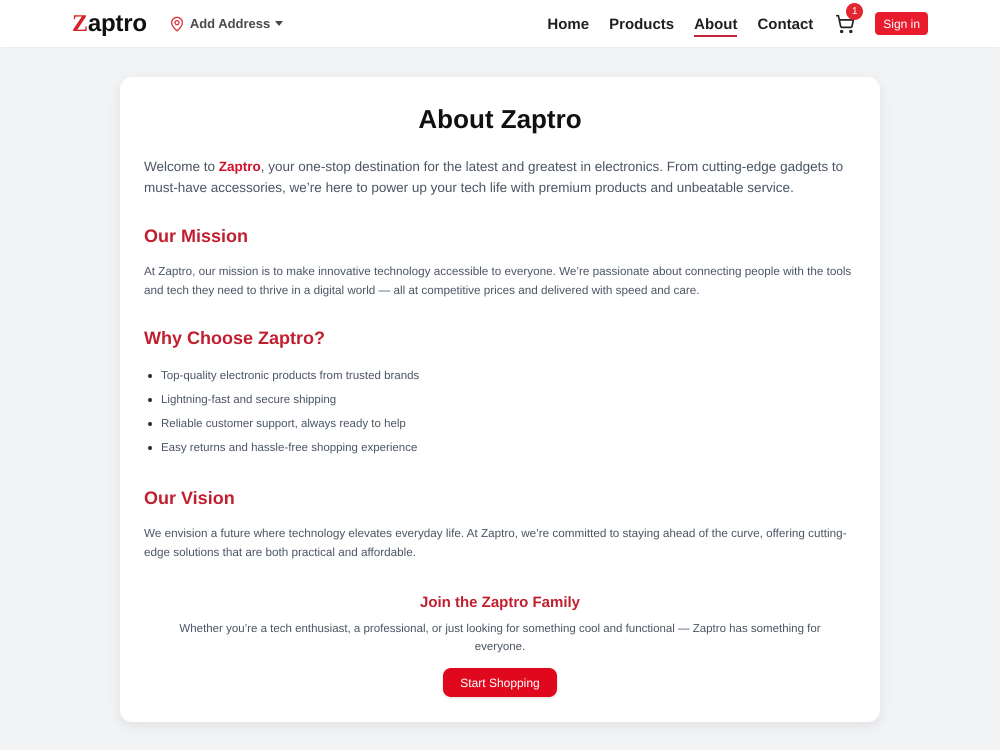  What do you see at coordinates (176, 24) in the screenshot?
I see `map-pin-icon` at bounding box center [176, 24].